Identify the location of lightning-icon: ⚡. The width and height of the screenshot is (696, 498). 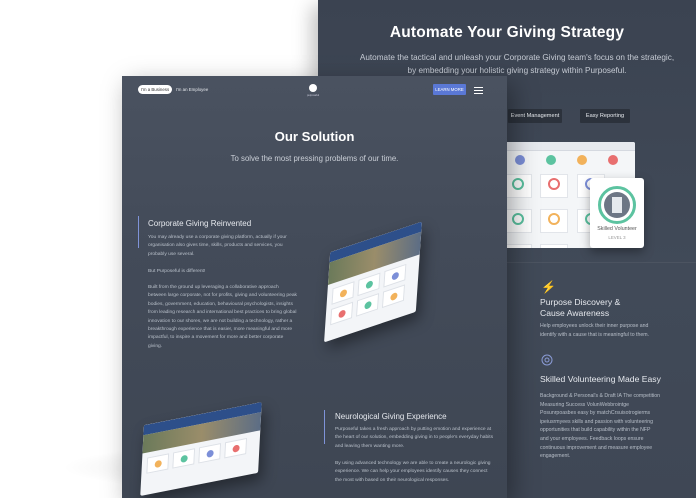
(548, 287).